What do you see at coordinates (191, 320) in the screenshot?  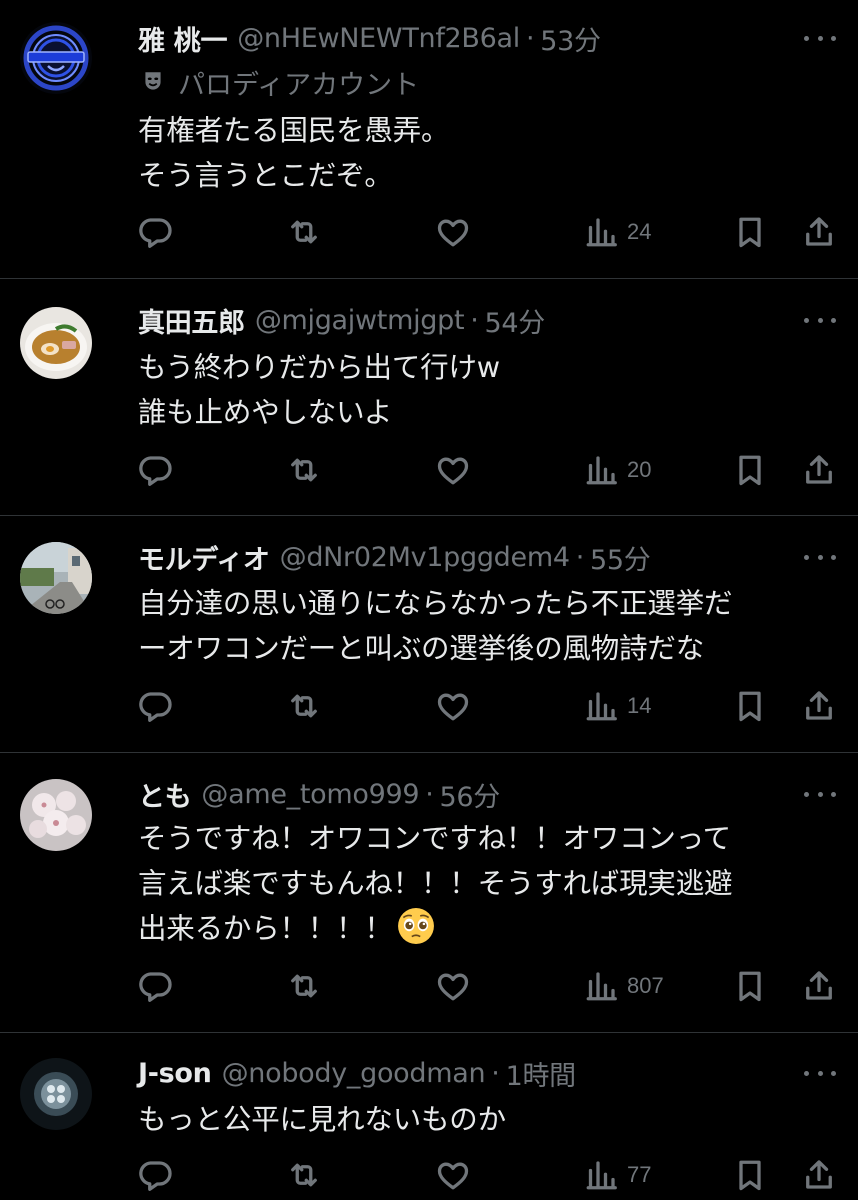 I see `display-name: 真田五郎` at bounding box center [191, 320].